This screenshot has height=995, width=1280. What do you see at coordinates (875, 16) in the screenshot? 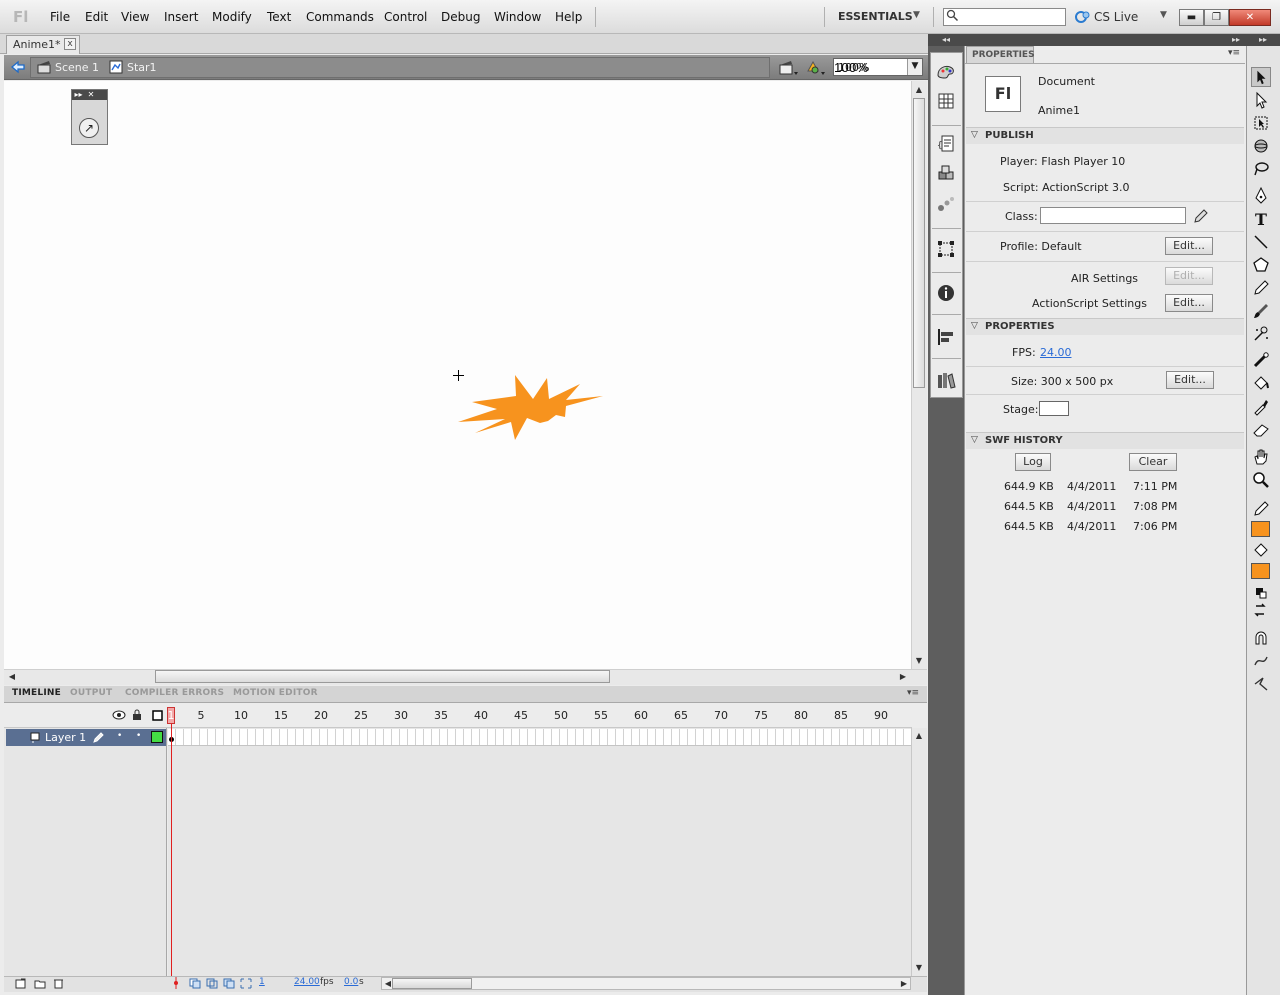
I see `workspace-switcher: ESSENTIALS` at bounding box center [875, 16].